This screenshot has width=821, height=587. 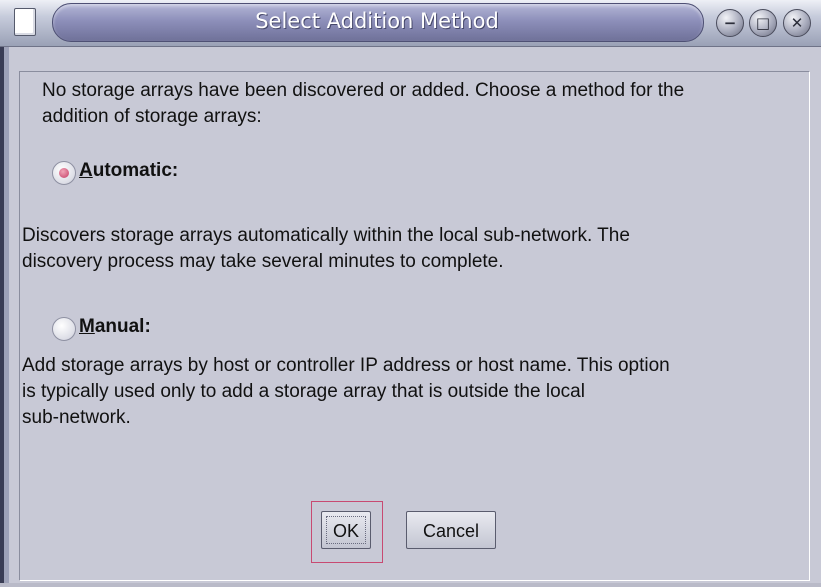 I want to click on manual-label: Manual:, so click(x=115, y=327).